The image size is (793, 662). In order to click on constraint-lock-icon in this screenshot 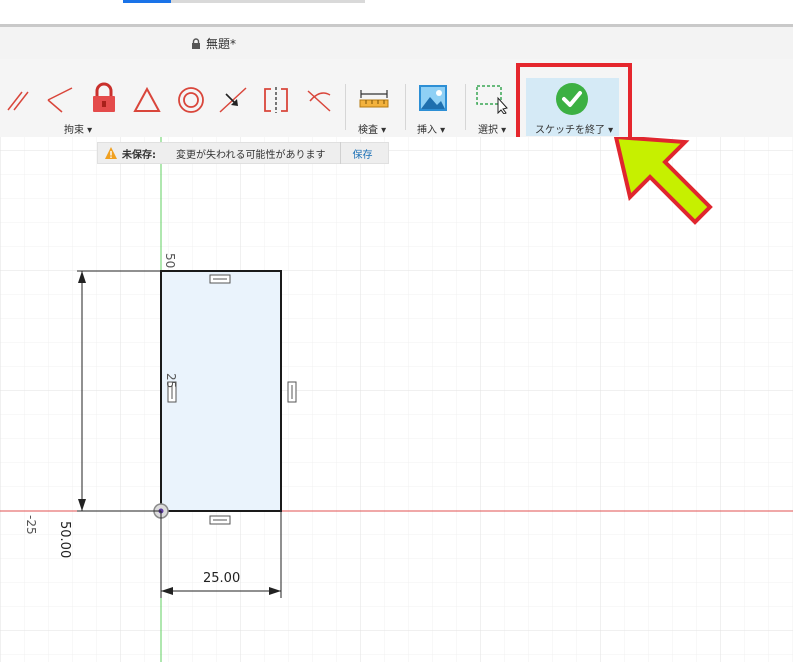, I will do `click(104, 98)`.